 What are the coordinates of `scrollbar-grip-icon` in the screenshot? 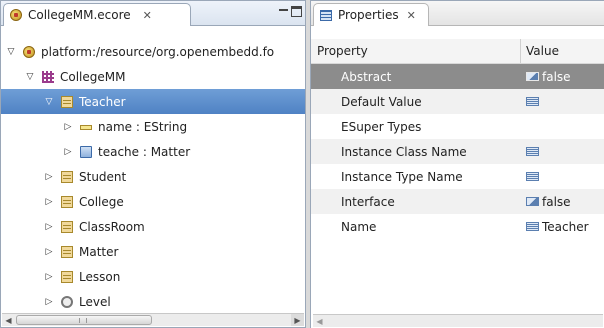 It's located at (83, 320).